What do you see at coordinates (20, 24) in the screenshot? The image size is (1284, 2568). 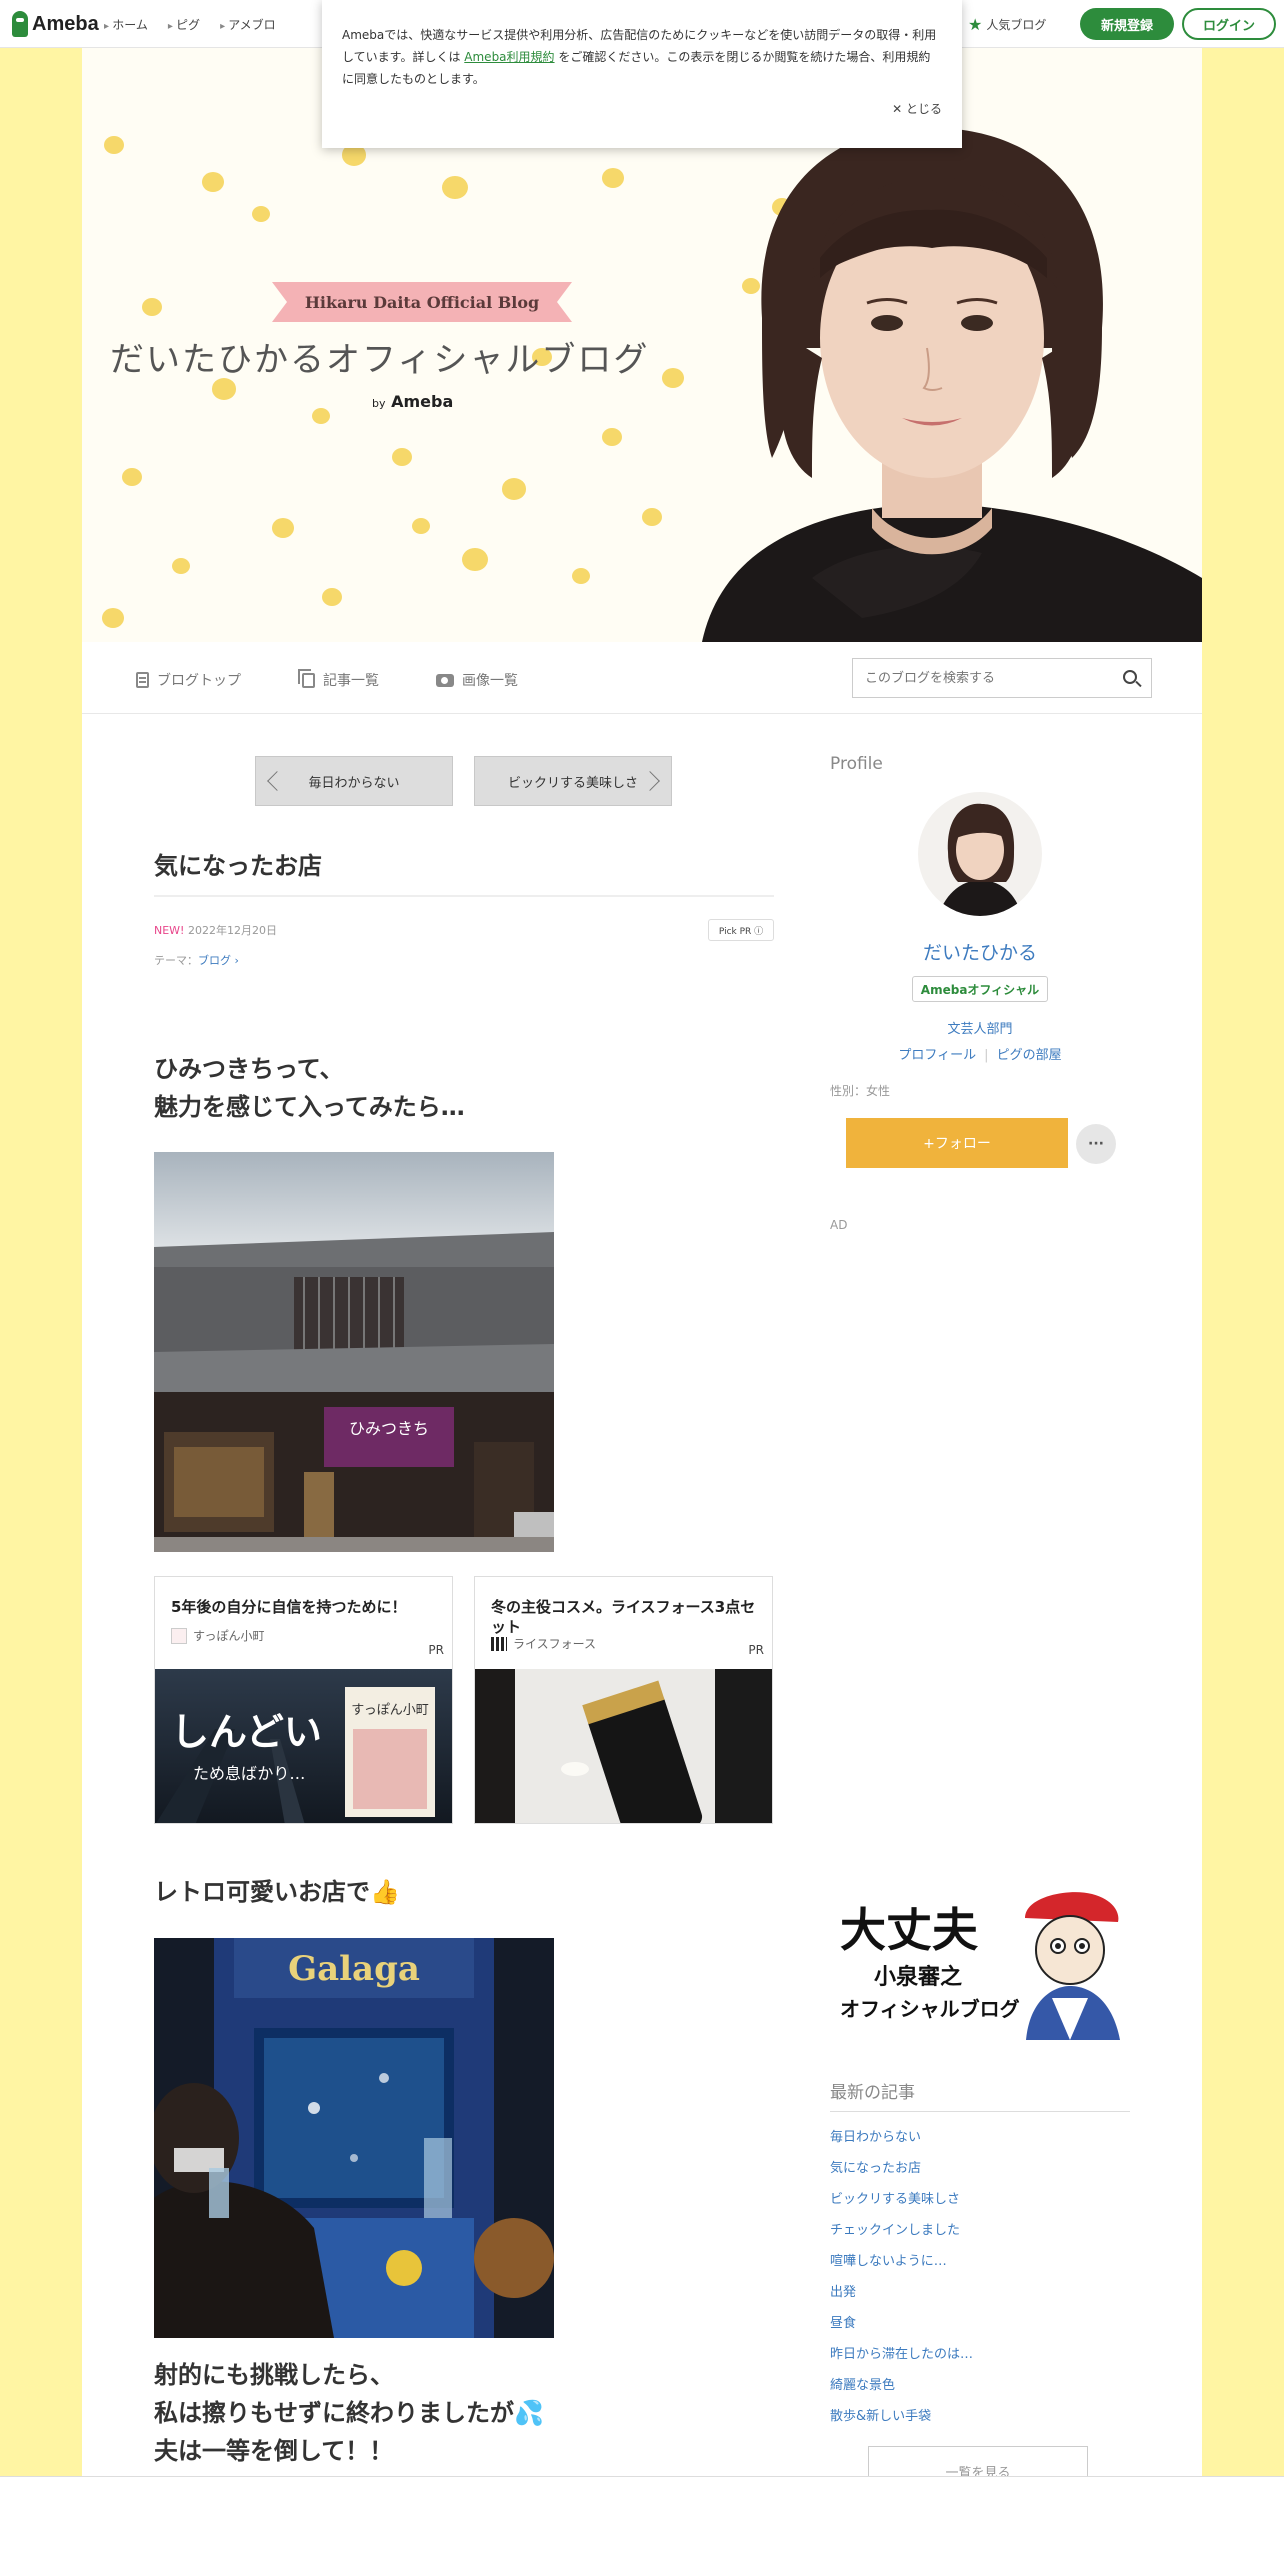 I see `ameba-logo-icon` at bounding box center [20, 24].